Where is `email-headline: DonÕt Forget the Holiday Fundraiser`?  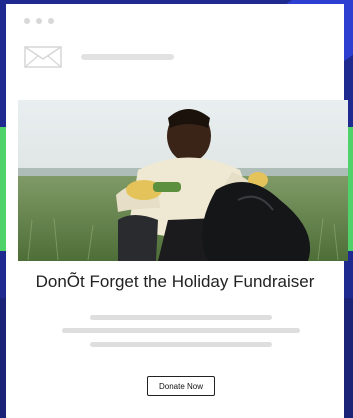 email-headline: DonÕt Forget the Holiday Fundraiser is located at coordinates (175, 281).